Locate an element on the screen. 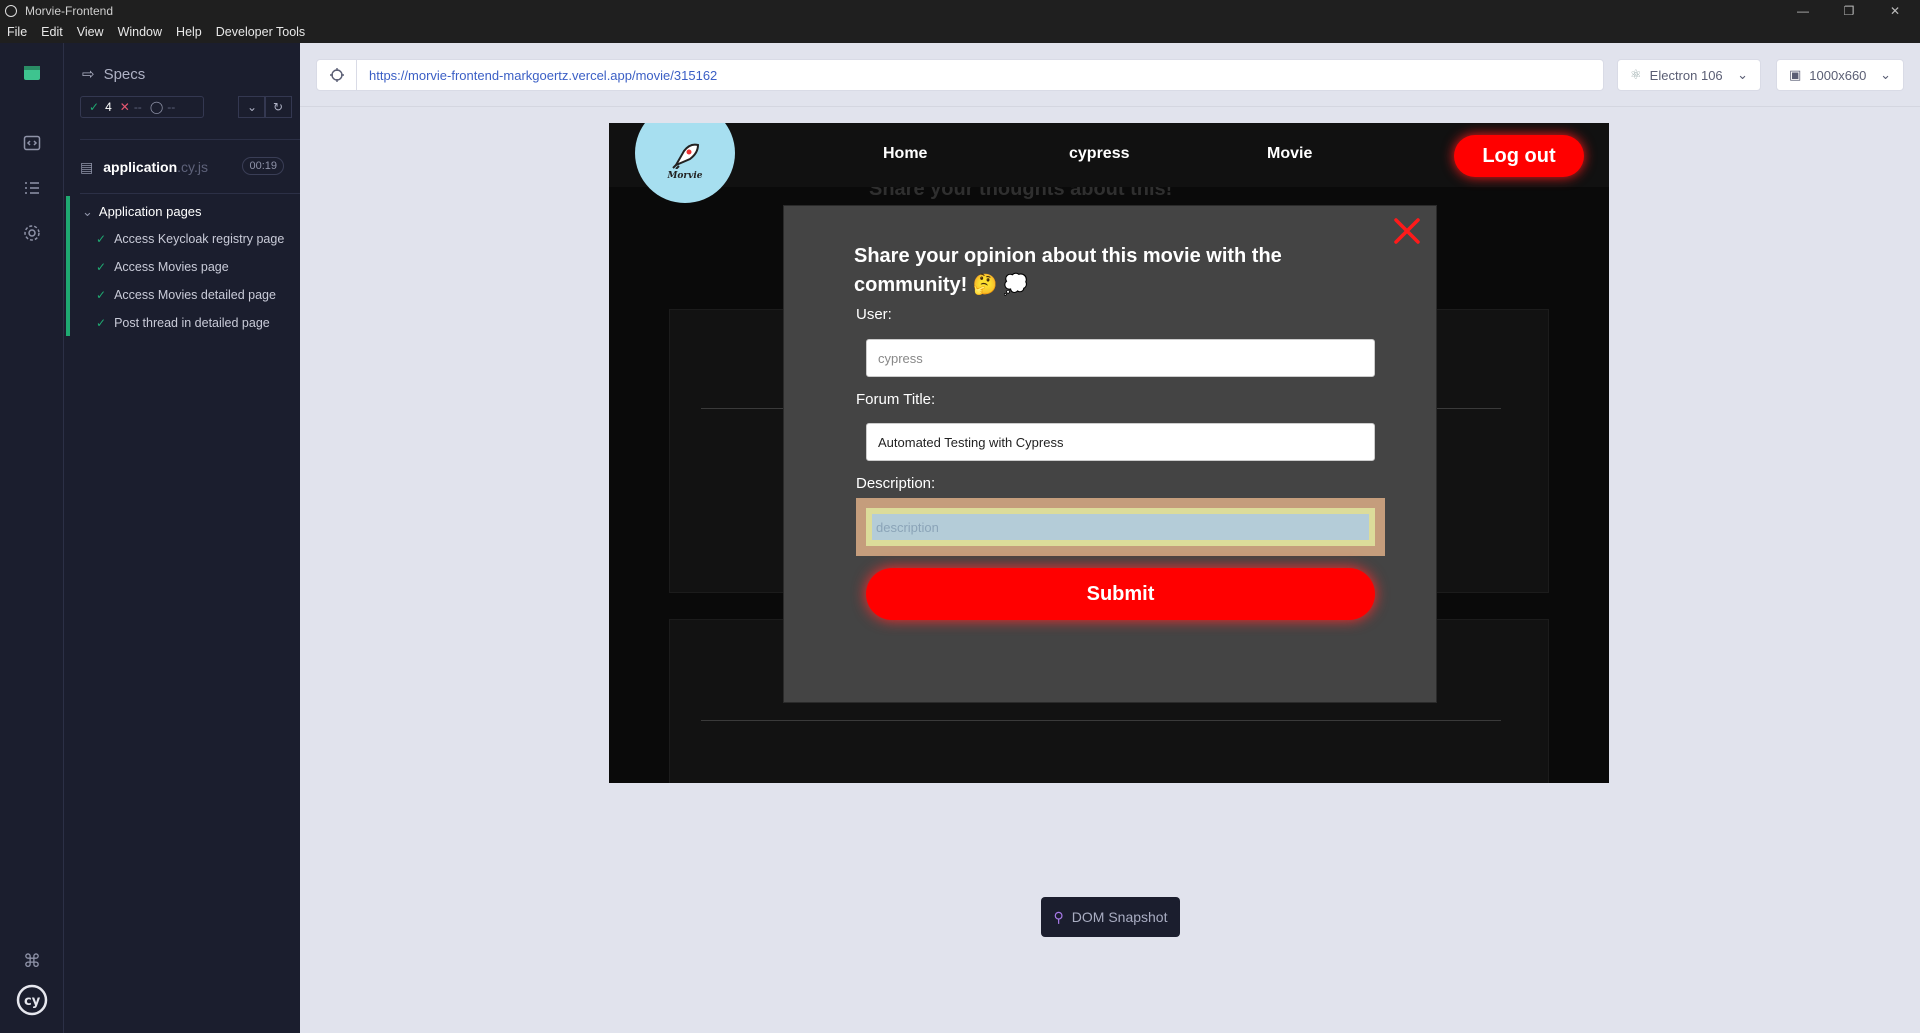  close-window-icon: ✕ is located at coordinates (1895, 10).